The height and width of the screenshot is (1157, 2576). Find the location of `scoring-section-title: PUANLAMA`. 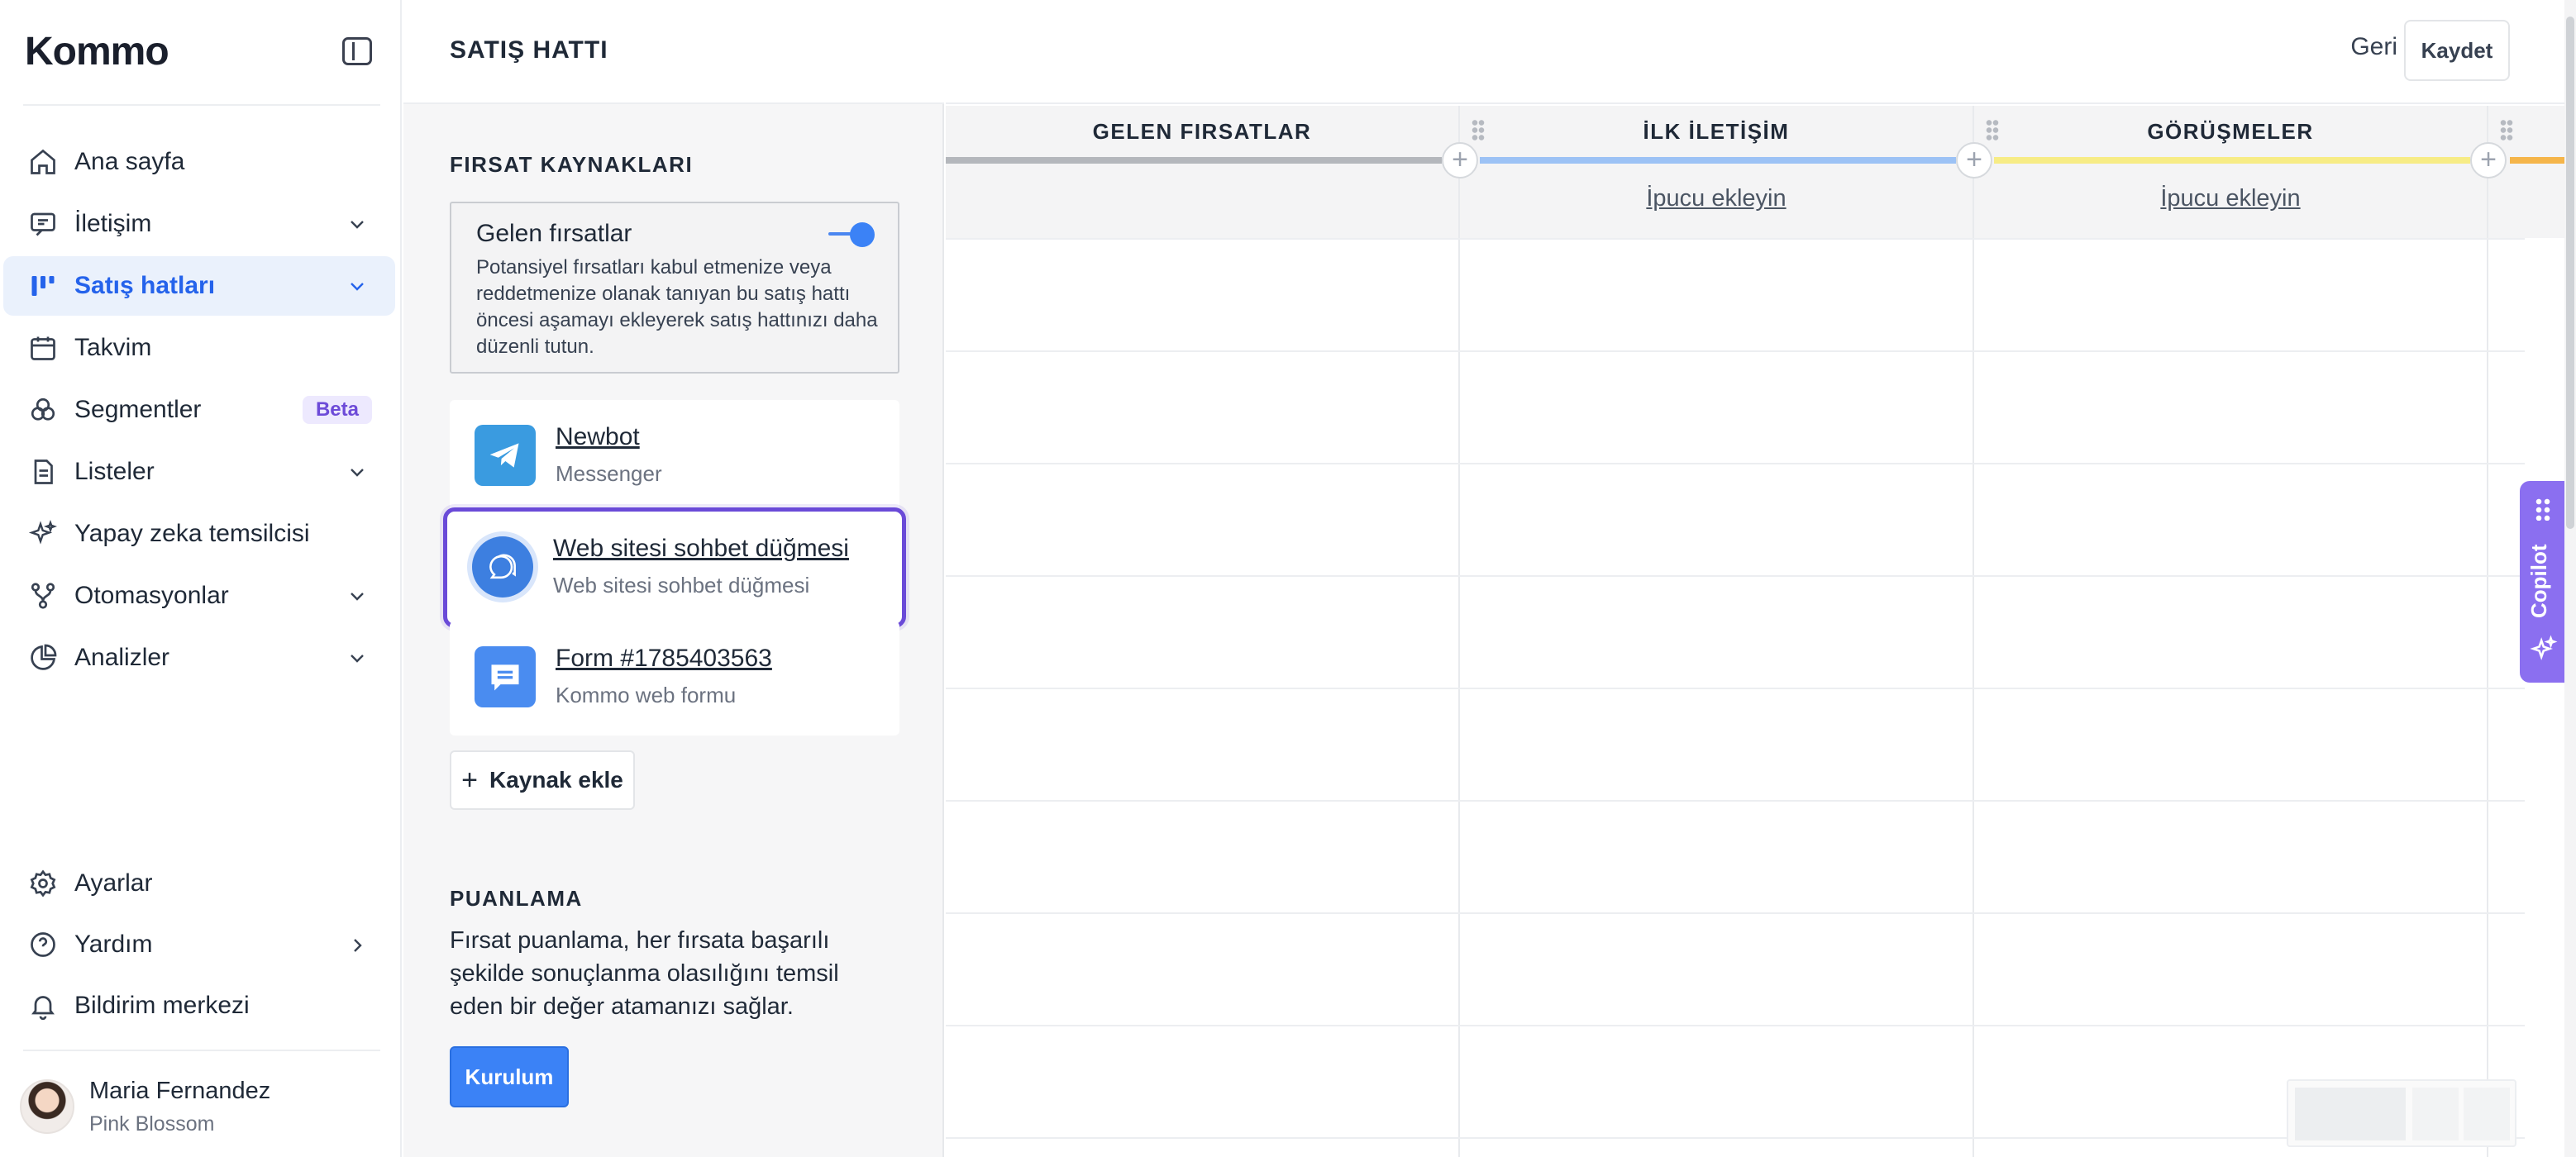

scoring-section-title: PUANLAMA is located at coordinates (516, 898).